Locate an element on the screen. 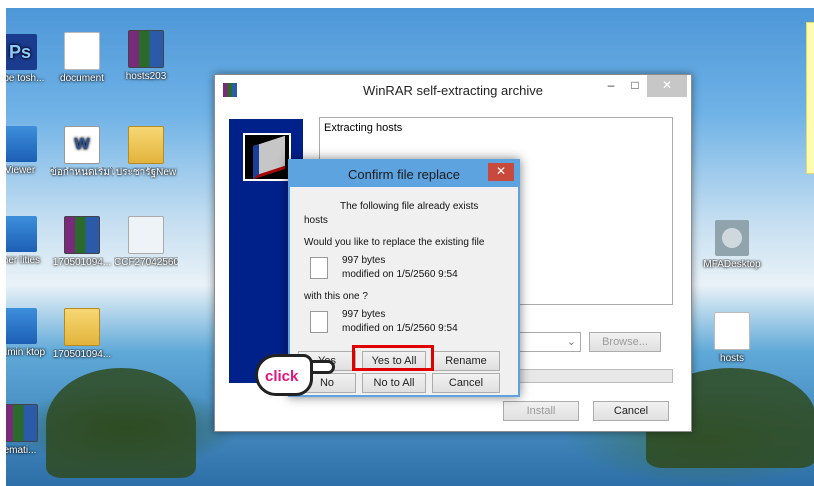  desktop-icon-label: MFADesktop is located at coordinates (732, 264).